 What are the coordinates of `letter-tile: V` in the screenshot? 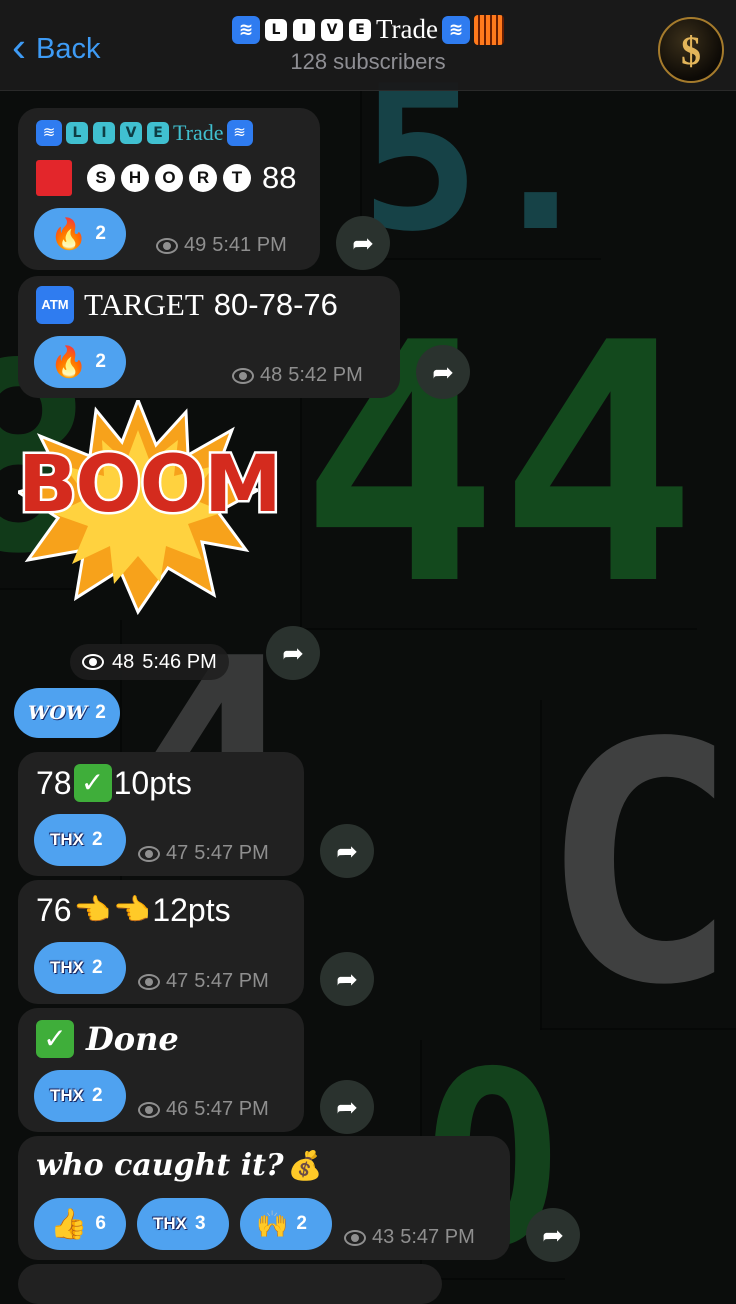 It's located at (131, 133).